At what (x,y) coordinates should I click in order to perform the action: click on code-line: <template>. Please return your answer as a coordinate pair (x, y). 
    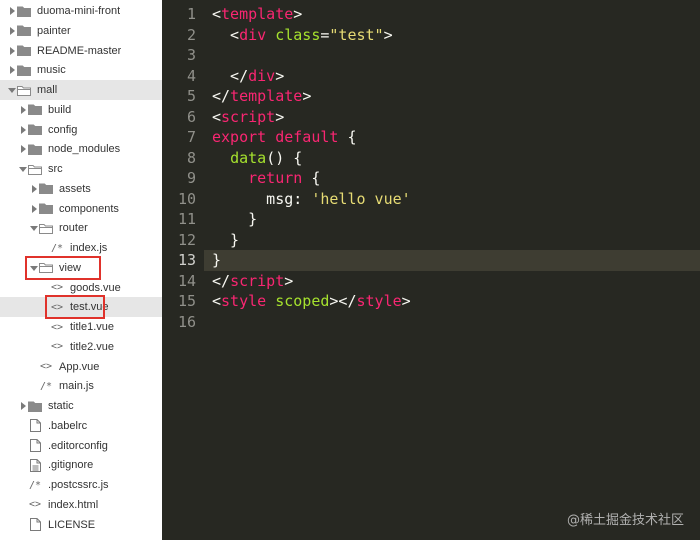
    Looking at the image, I should click on (257, 14).